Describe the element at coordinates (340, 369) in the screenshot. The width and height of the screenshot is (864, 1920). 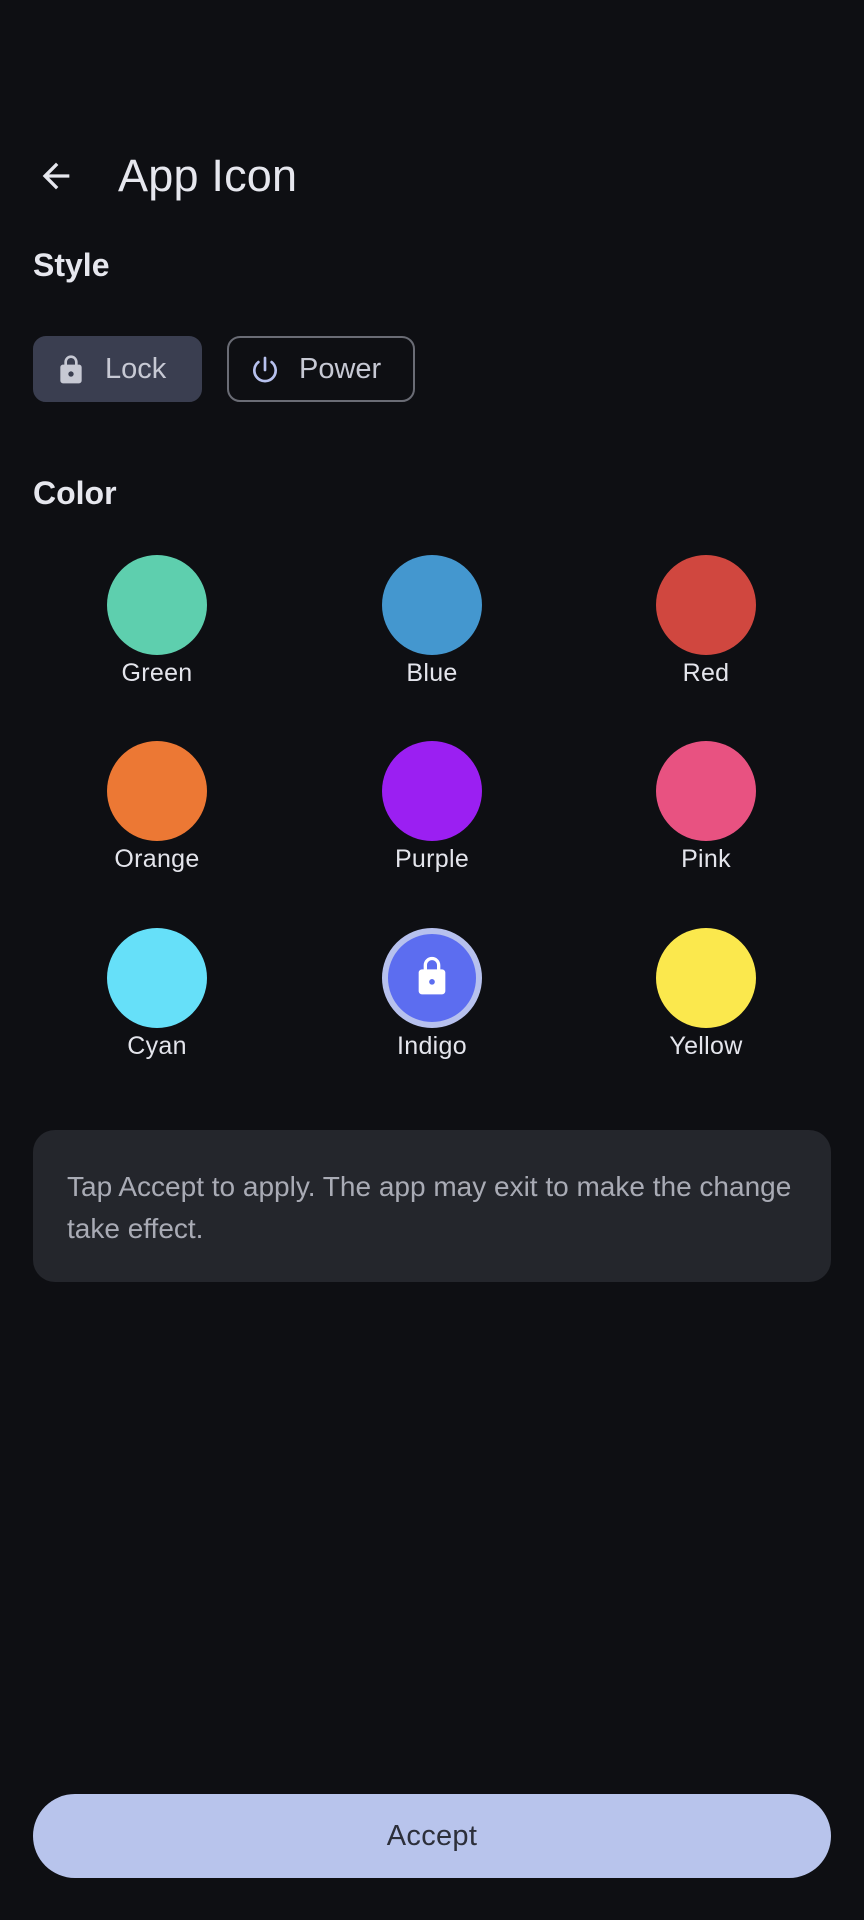
I see `style-chip-power-label: Power` at that location.